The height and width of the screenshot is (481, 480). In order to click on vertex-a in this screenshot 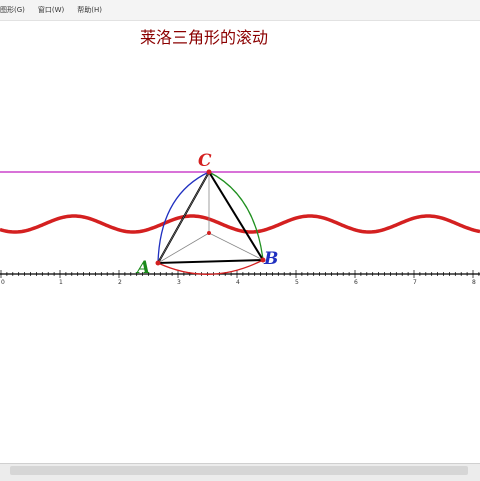, I will do `click(158, 263)`.